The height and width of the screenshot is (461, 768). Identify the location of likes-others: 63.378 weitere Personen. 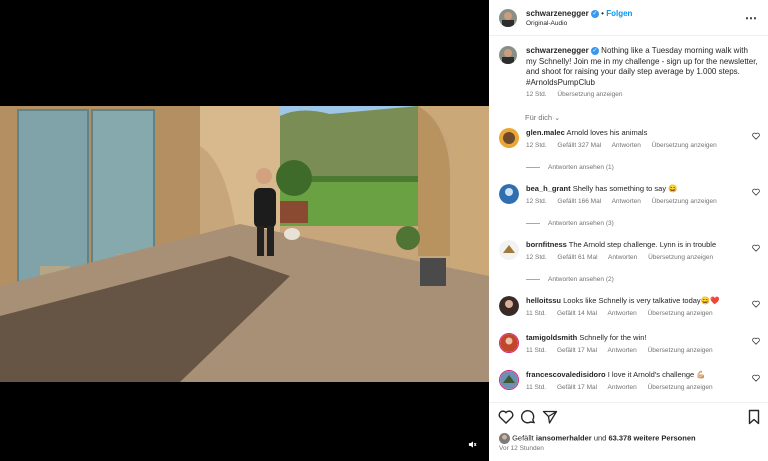
(651, 437).